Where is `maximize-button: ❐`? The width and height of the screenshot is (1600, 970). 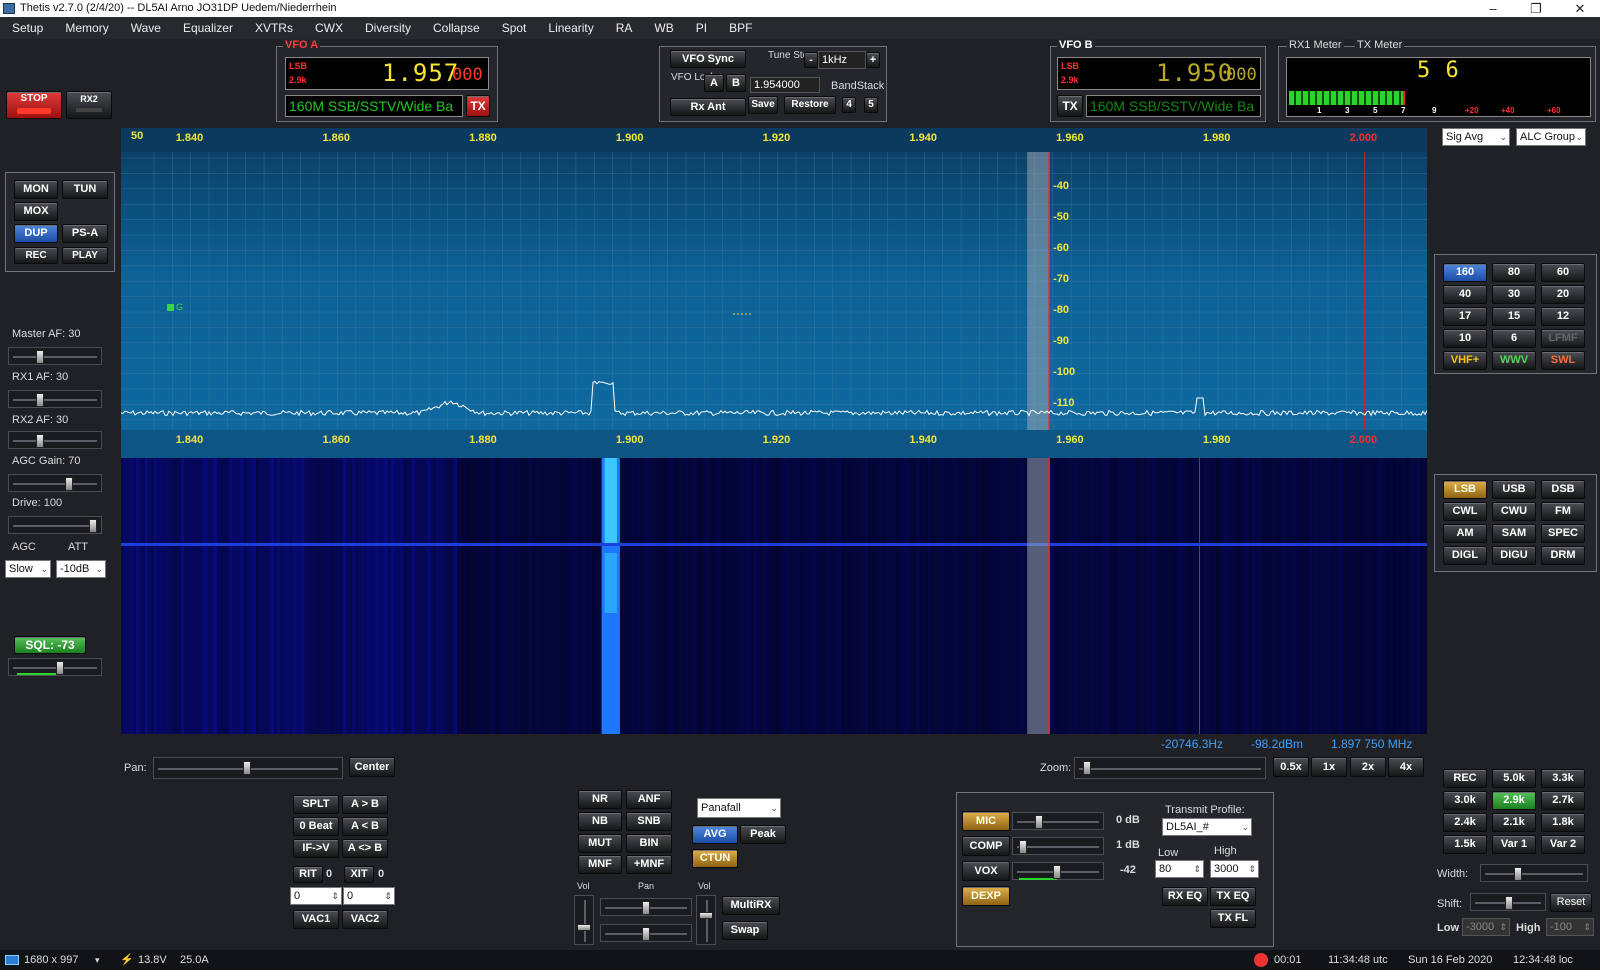 maximize-button: ❐ is located at coordinates (1536, 8).